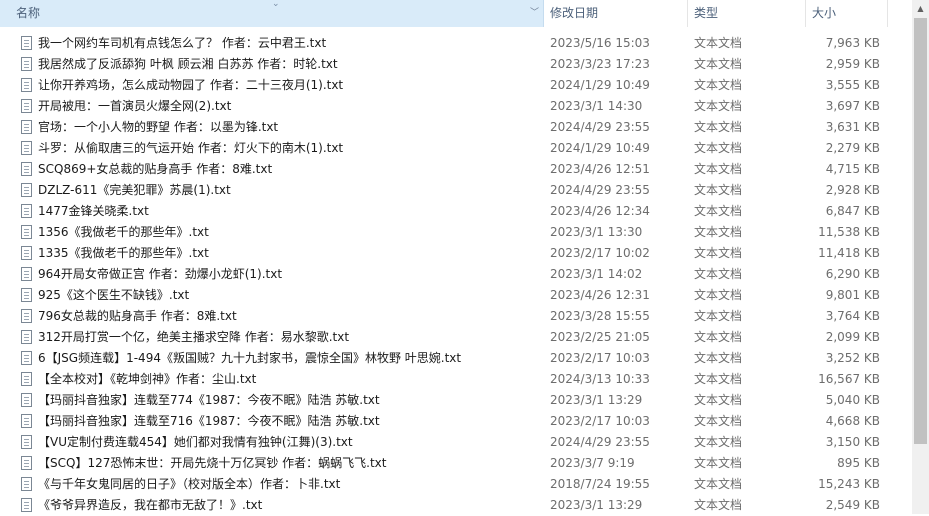 This screenshot has width=929, height=516. I want to click on file-size: 895 KB, so click(858, 463).